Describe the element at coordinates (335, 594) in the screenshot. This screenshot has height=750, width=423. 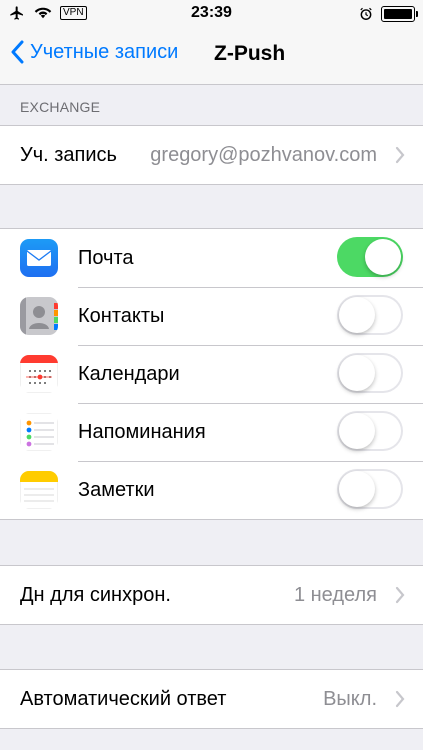
I see `sync-days-value: 1 неделя` at that location.